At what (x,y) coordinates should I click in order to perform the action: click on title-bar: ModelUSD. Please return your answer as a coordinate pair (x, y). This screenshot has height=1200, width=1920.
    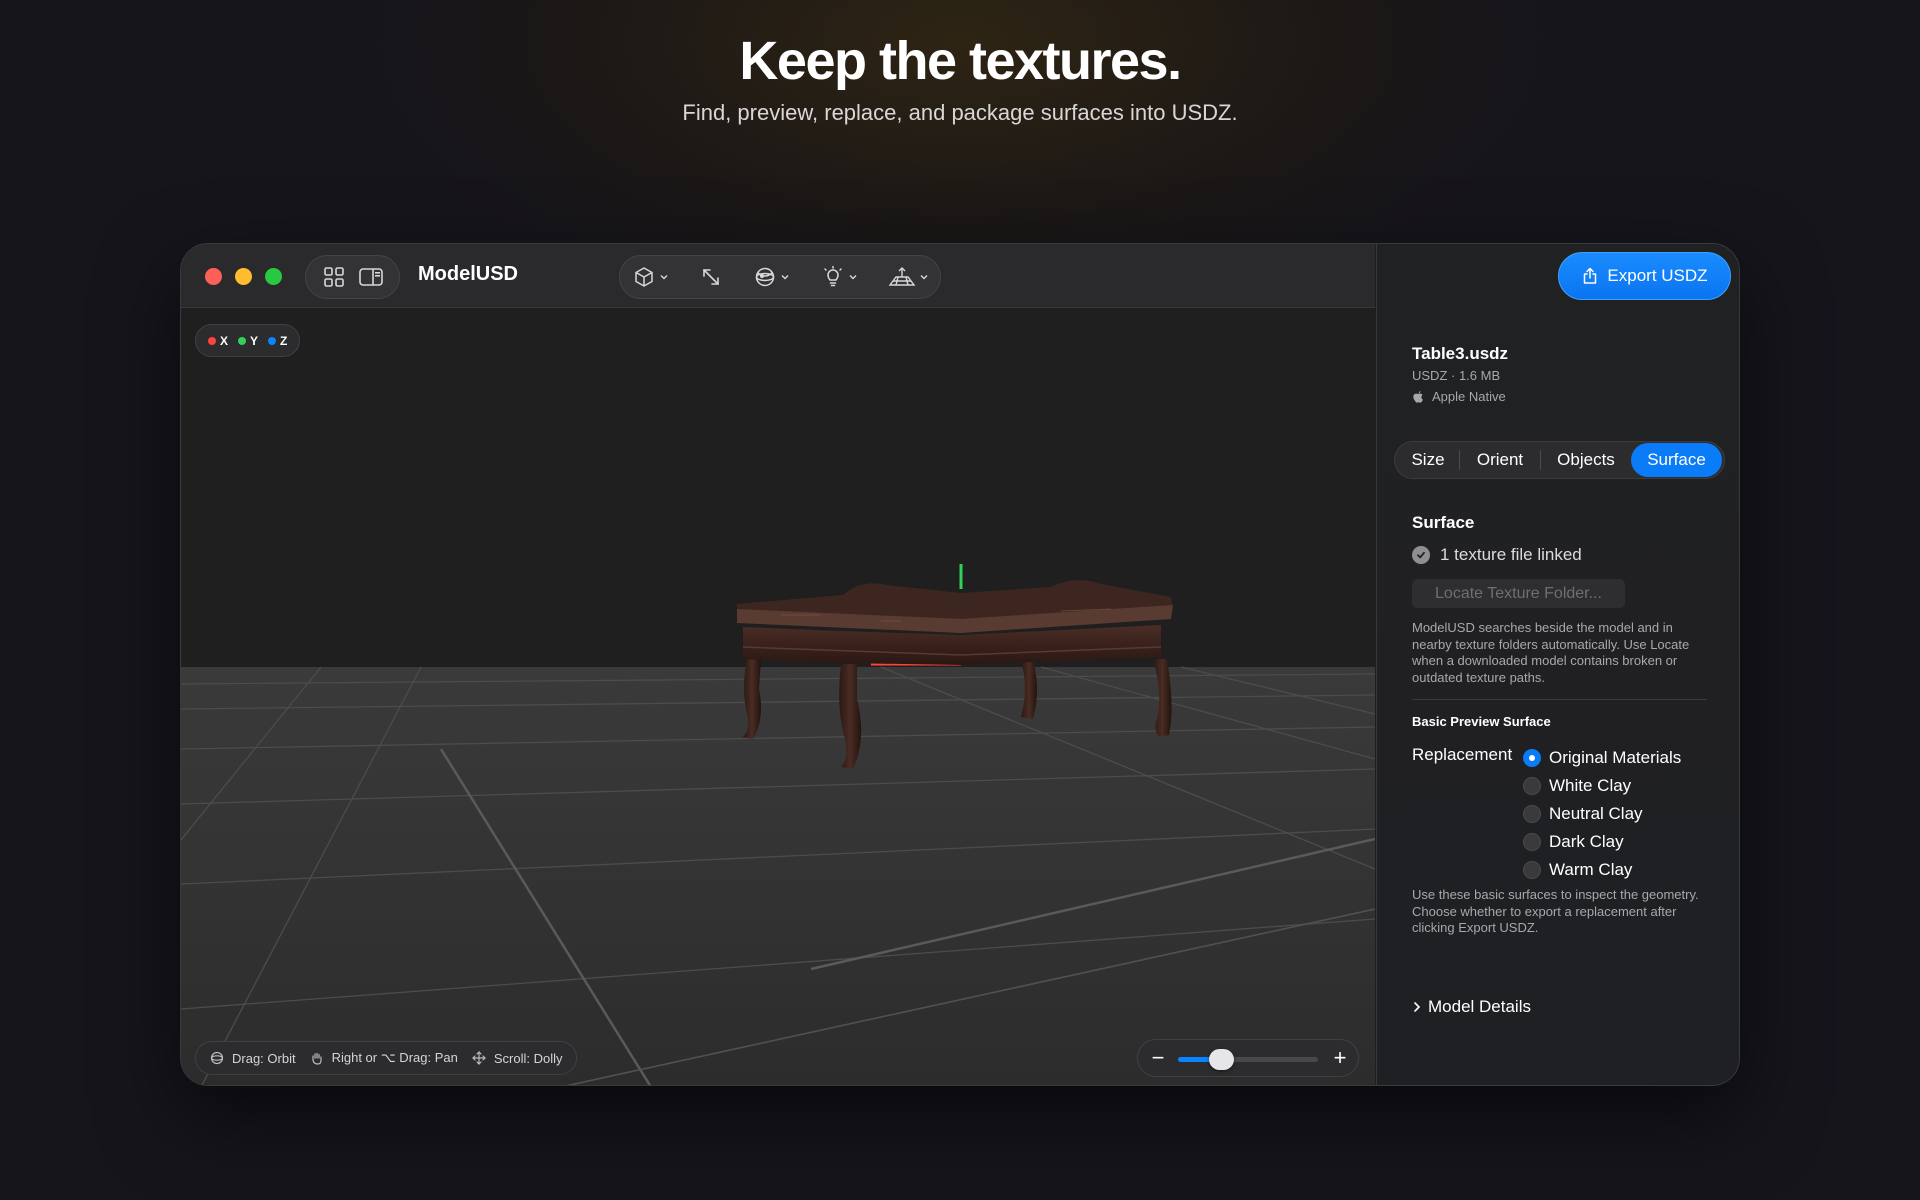
    Looking at the image, I should click on (778, 276).